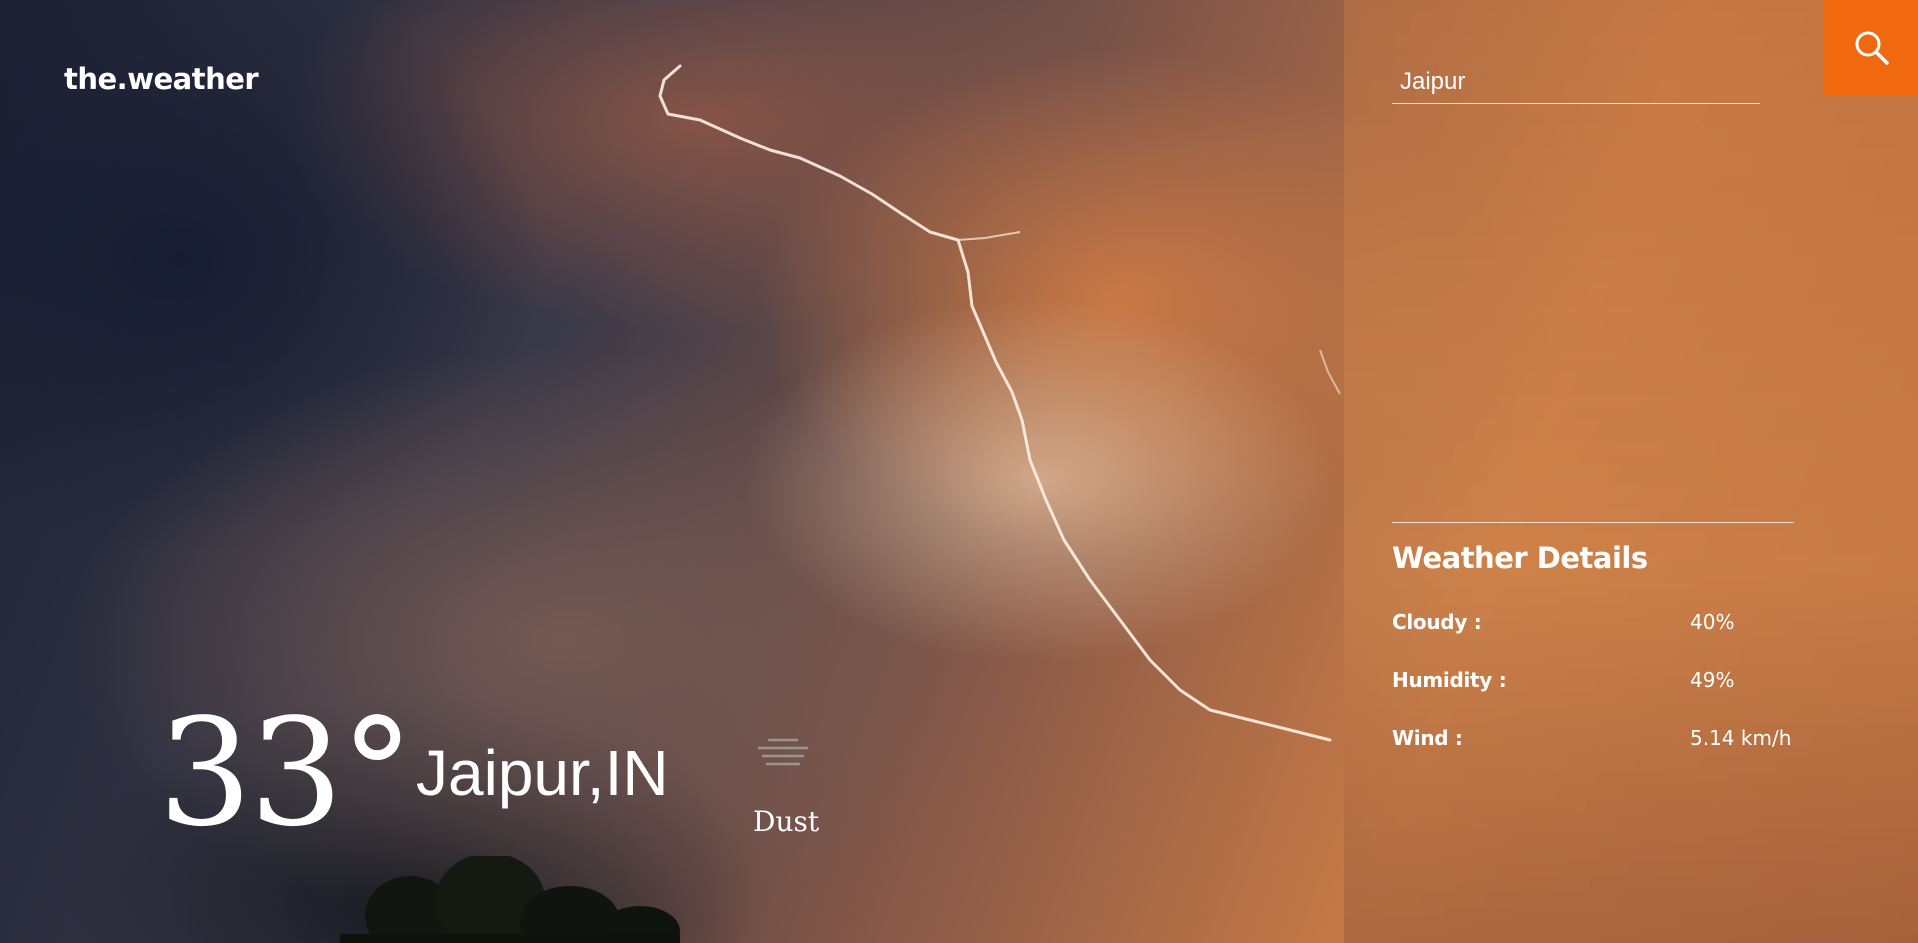 Image resolution: width=1918 pixels, height=943 pixels. I want to click on dust-haze-icon, so click(783, 752).